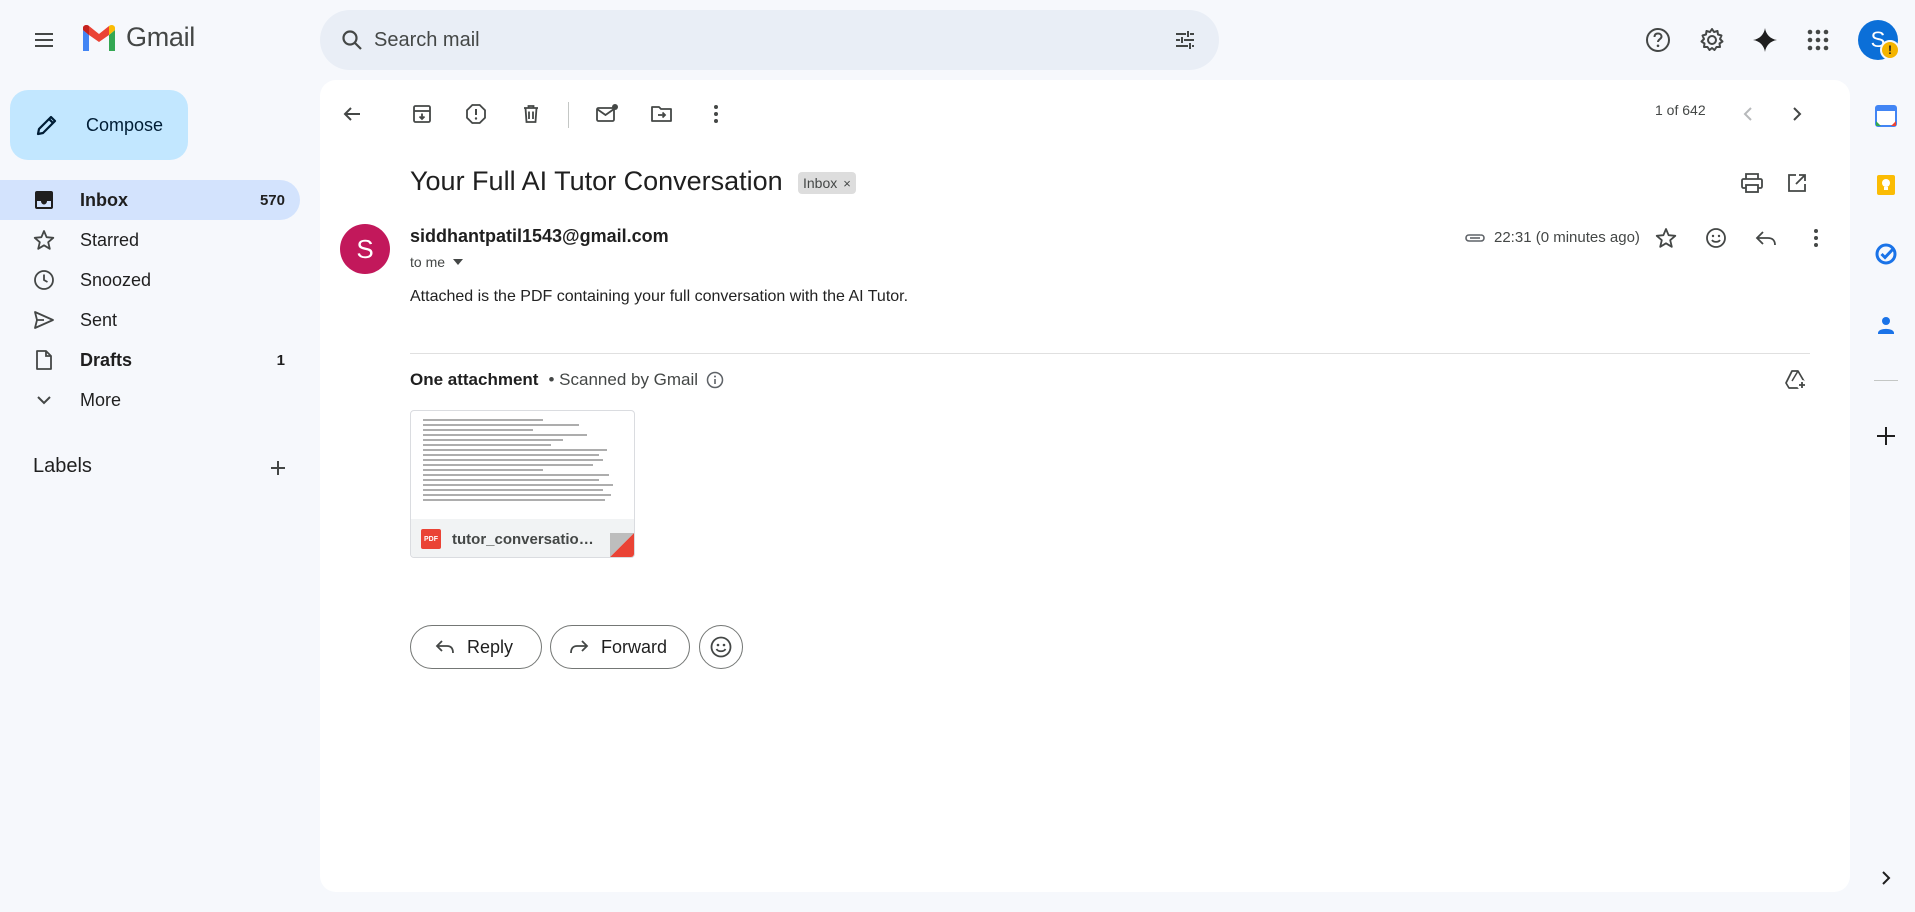  I want to click on attachment-filename: tutor_conversation.pdf, so click(524, 539).